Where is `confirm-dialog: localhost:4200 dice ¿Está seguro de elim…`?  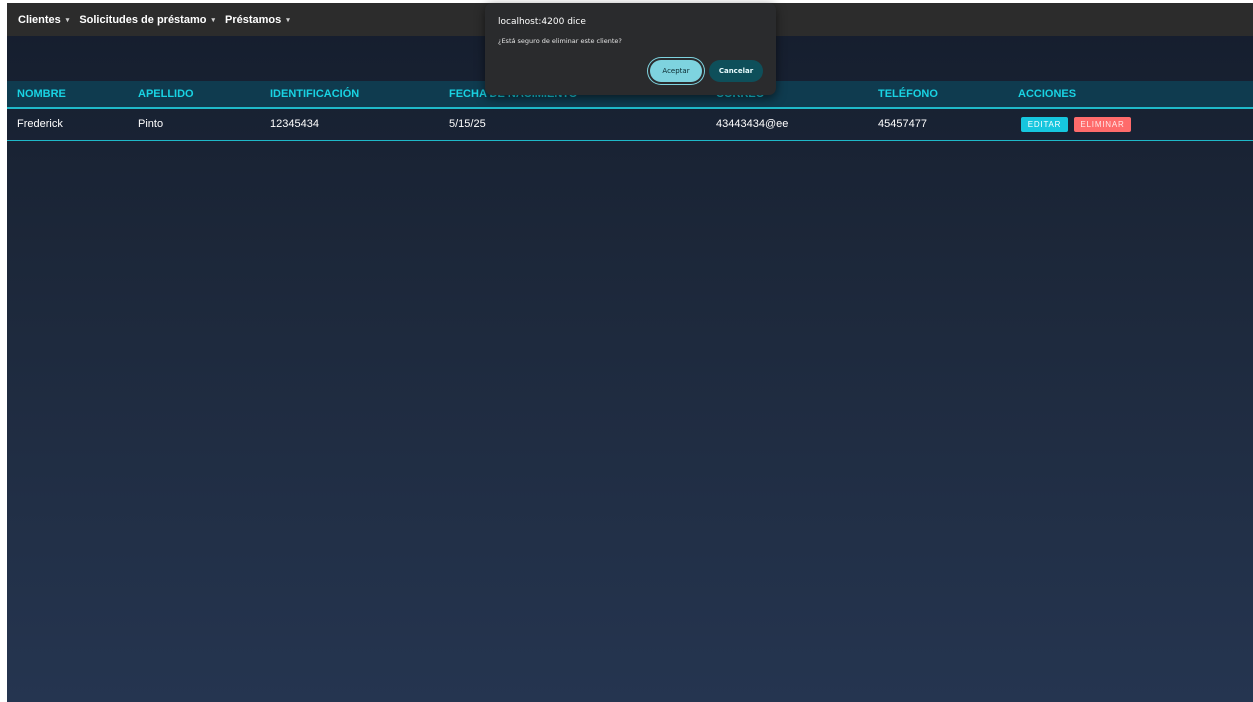 confirm-dialog: localhost:4200 dice ¿Está seguro de elim… is located at coordinates (630, 49).